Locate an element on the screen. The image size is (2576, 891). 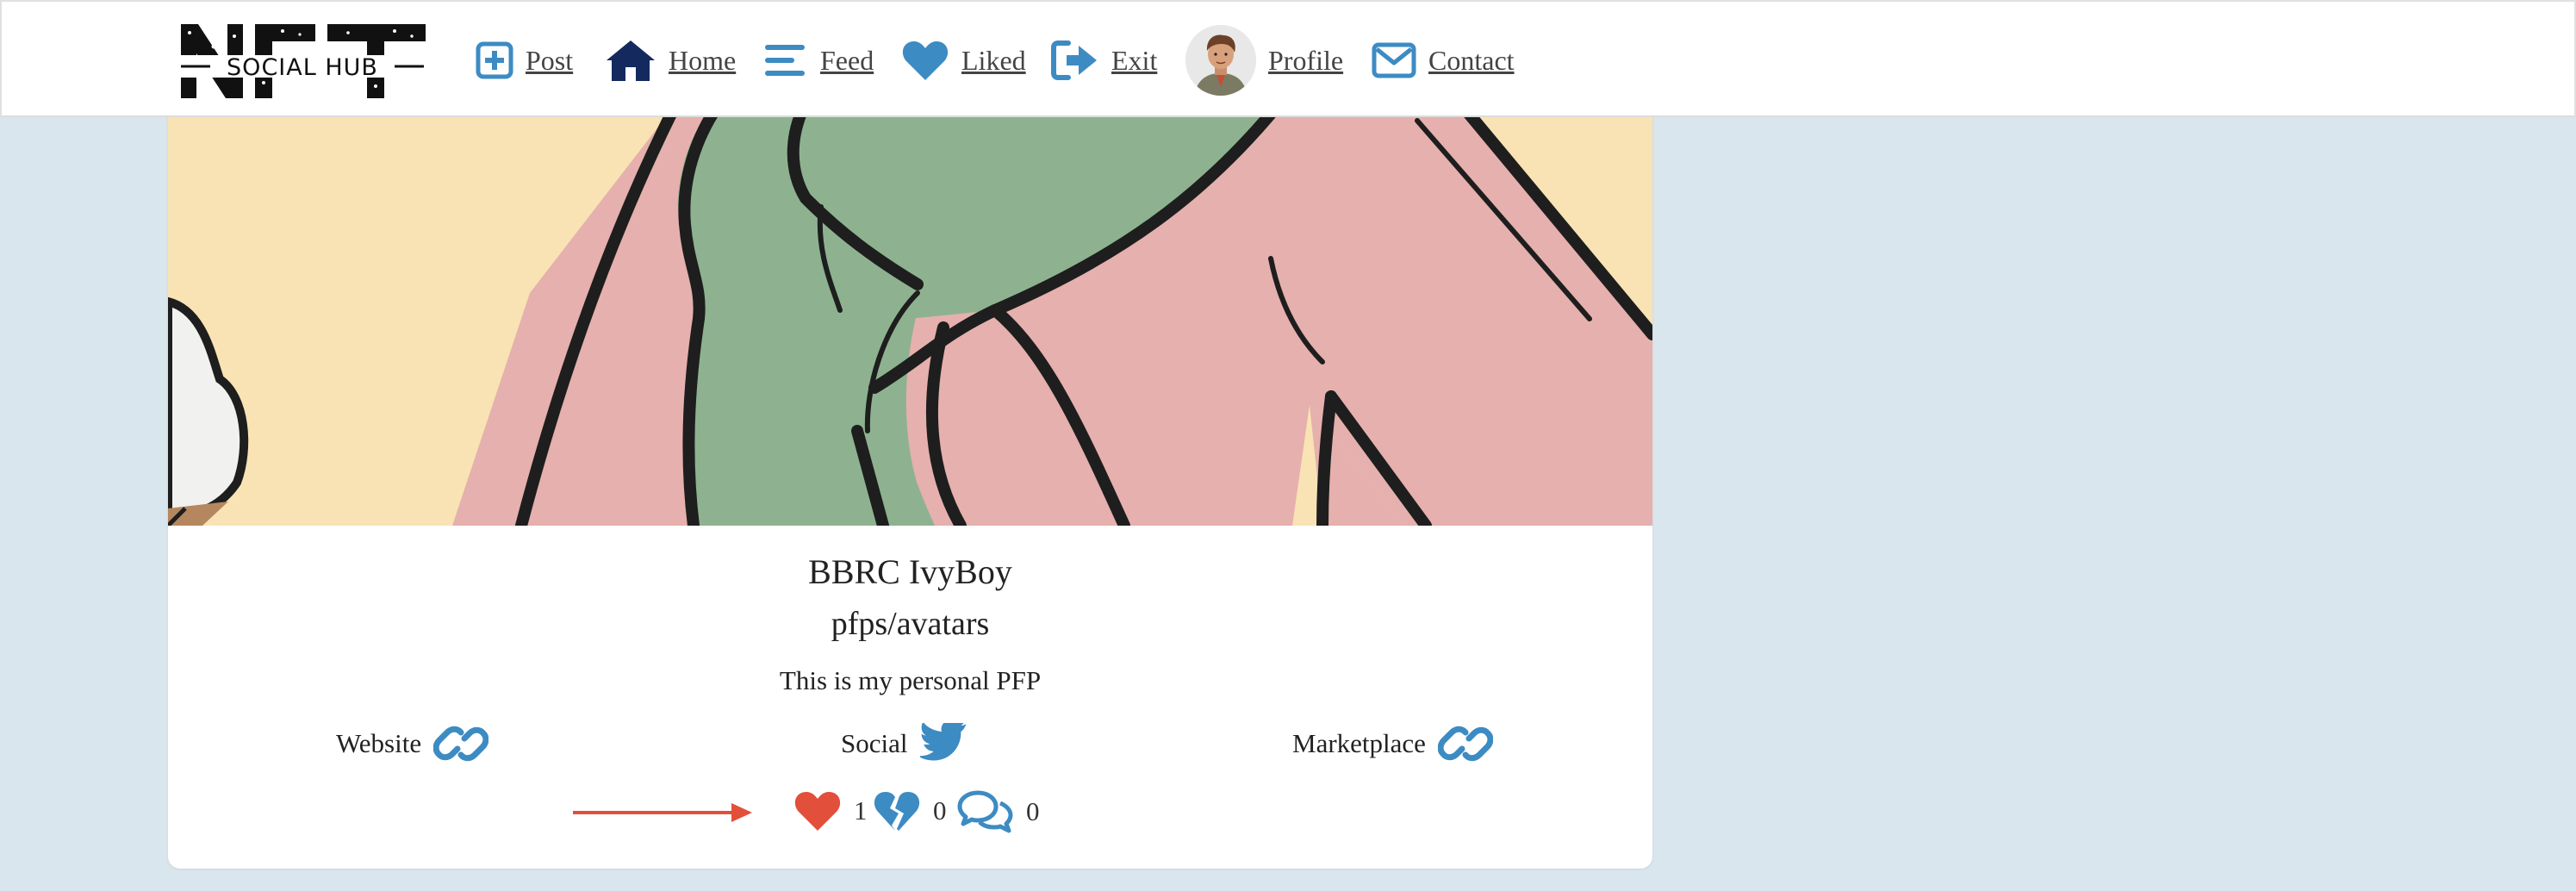
dislike-count: 0 is located at coordinates (940, 810).